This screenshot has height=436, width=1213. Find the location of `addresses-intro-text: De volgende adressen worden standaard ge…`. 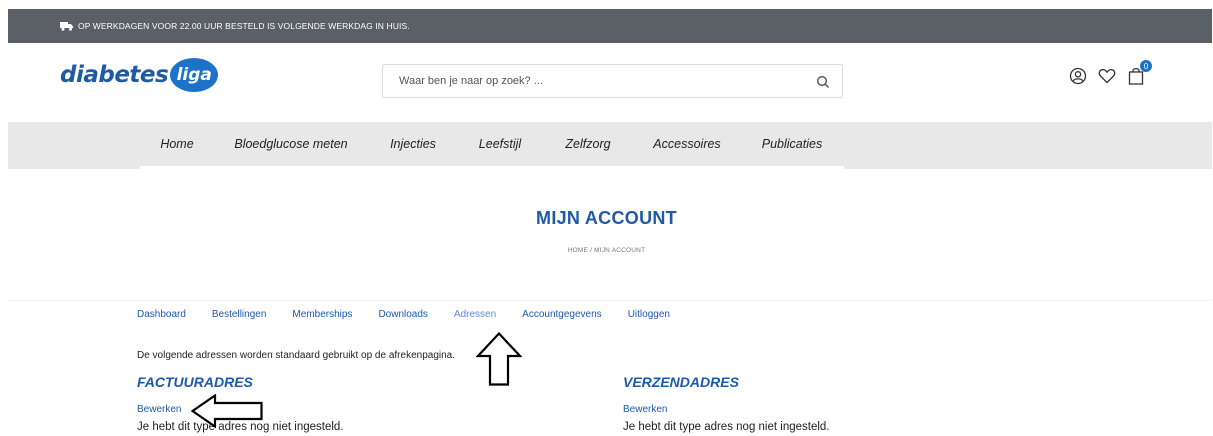

addresses-intro-text: De volgende adressen worden standaard ge… is located at coordinates (296, 355).